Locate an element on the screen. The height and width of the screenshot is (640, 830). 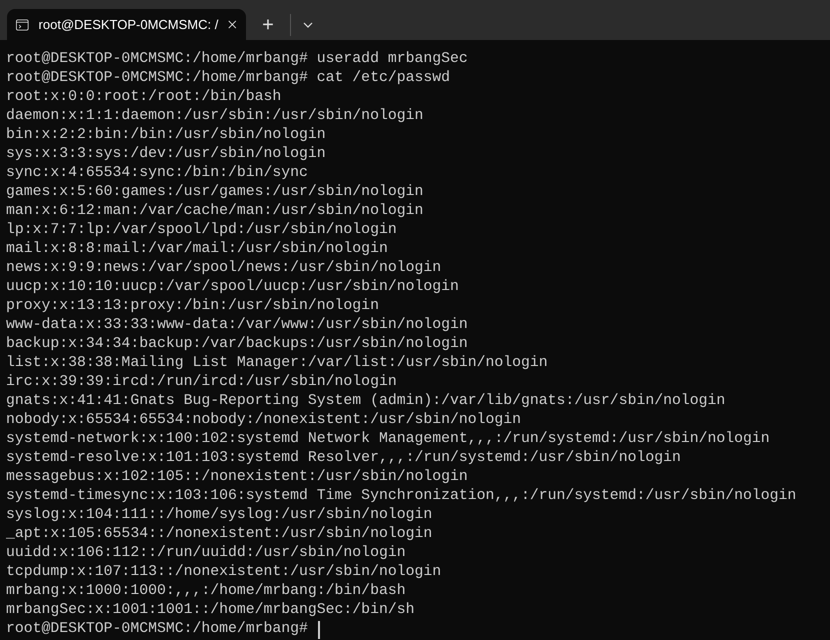
terminal-line: games:x:5:60:games:/usr/games:/usr/sbin/nologin is located at coordinates (215, 192).